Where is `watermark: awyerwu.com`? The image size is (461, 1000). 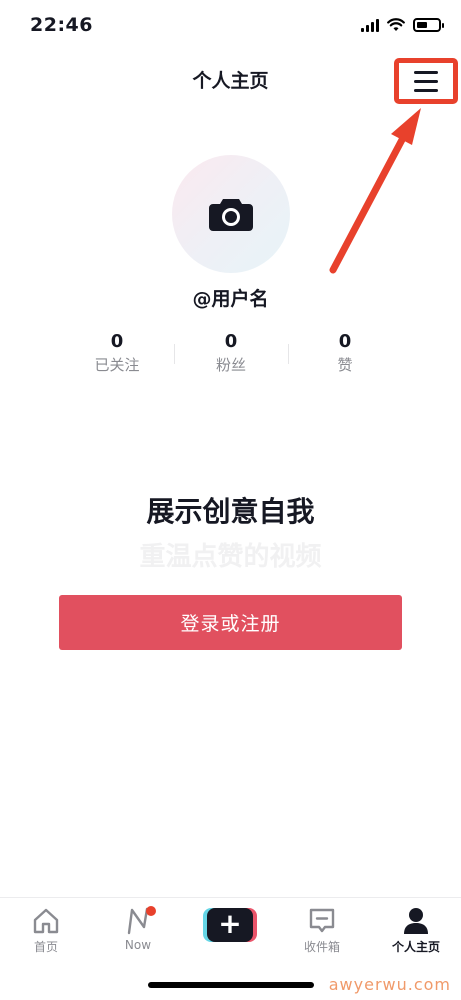
watermark: awyerwu.com is located at coordinates (389, 984).